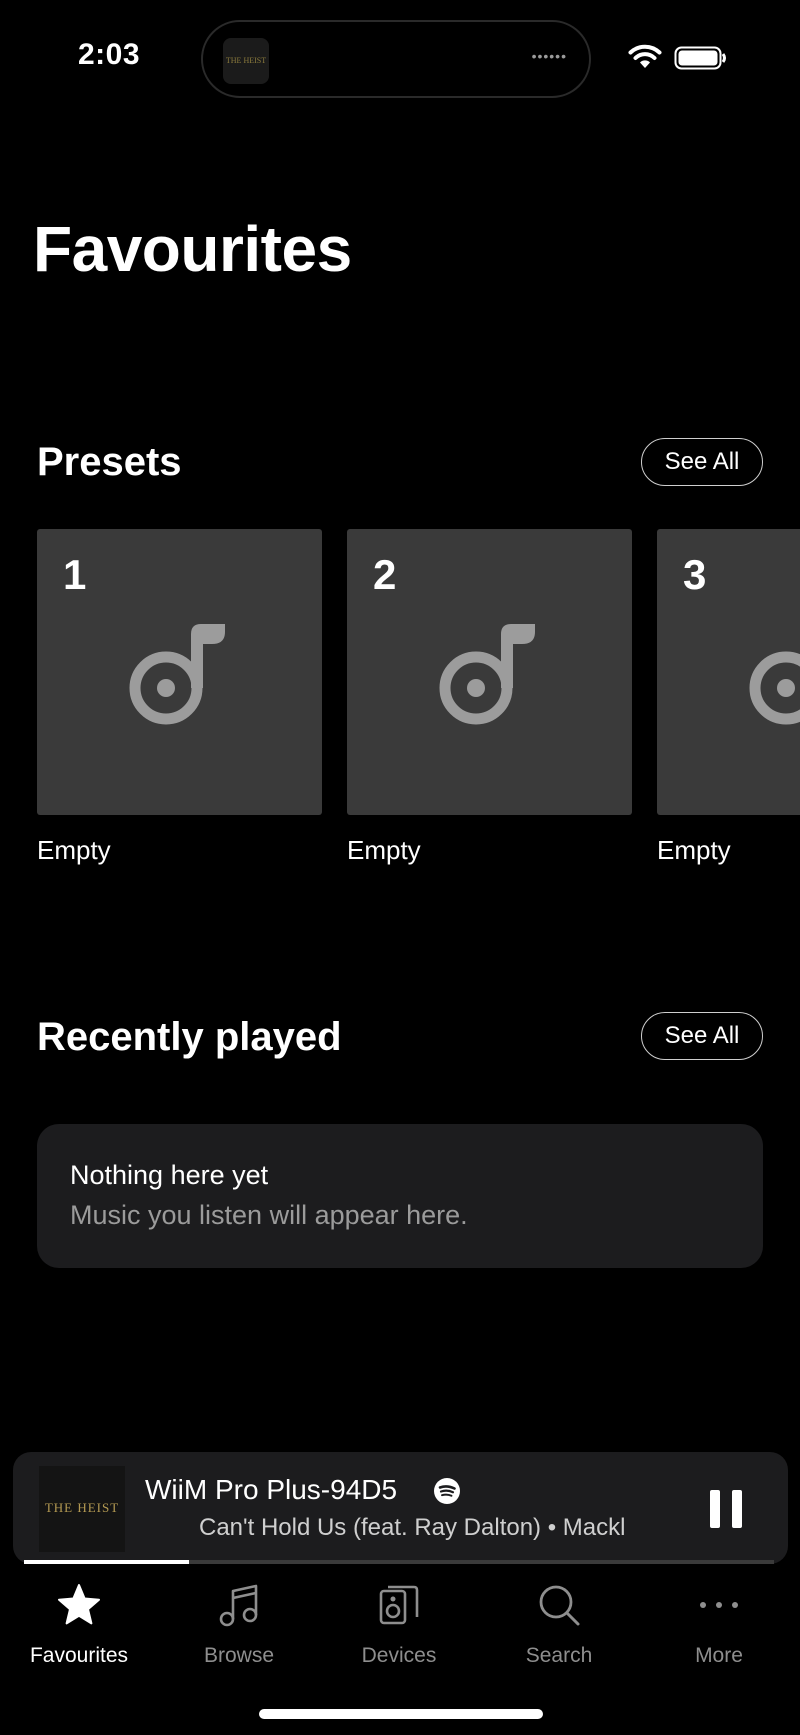 The width and height of the screenshot is (800, 1735). What do you see at coordinates (399, 1655) in the screenshot?
I see `tab-label: Devices` at bounding box center [399, 1655].